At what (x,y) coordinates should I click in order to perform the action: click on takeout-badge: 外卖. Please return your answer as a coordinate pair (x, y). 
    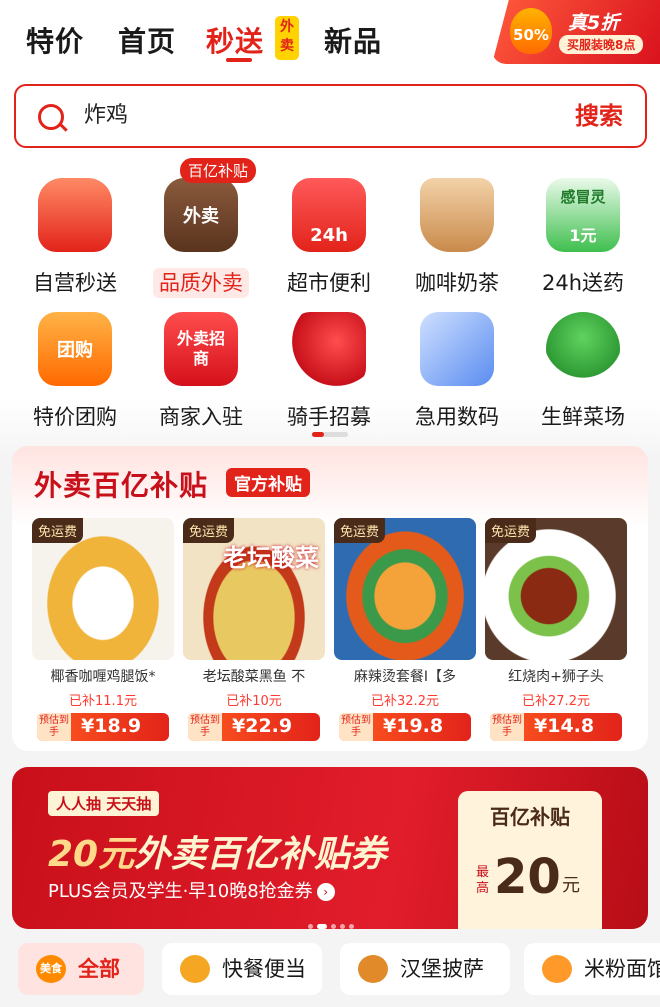
    Looking at the image, I should click on (287, 38).